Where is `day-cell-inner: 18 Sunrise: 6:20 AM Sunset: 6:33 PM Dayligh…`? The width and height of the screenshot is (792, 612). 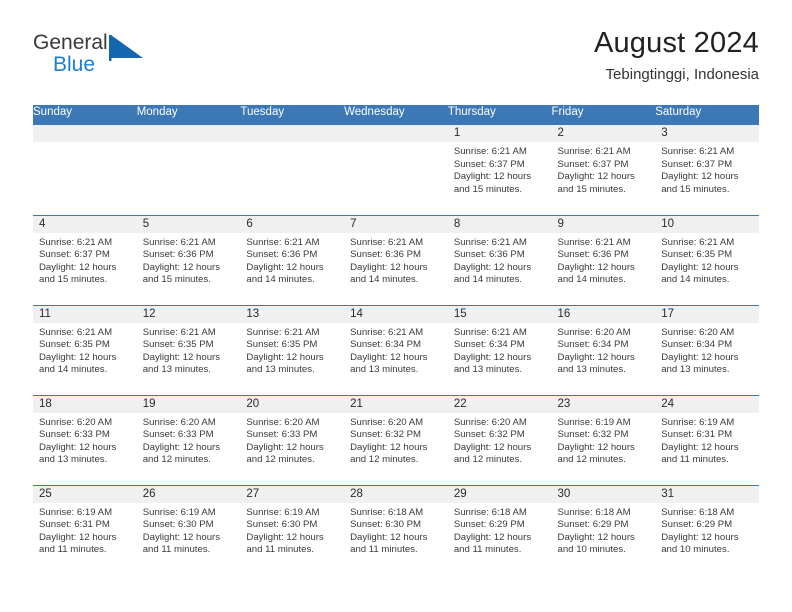 day-cell-inner: 18 Sunrise: 6:20 AM Sunset: 6:33 PM Dayligh… is located at coordinates (85, 439).